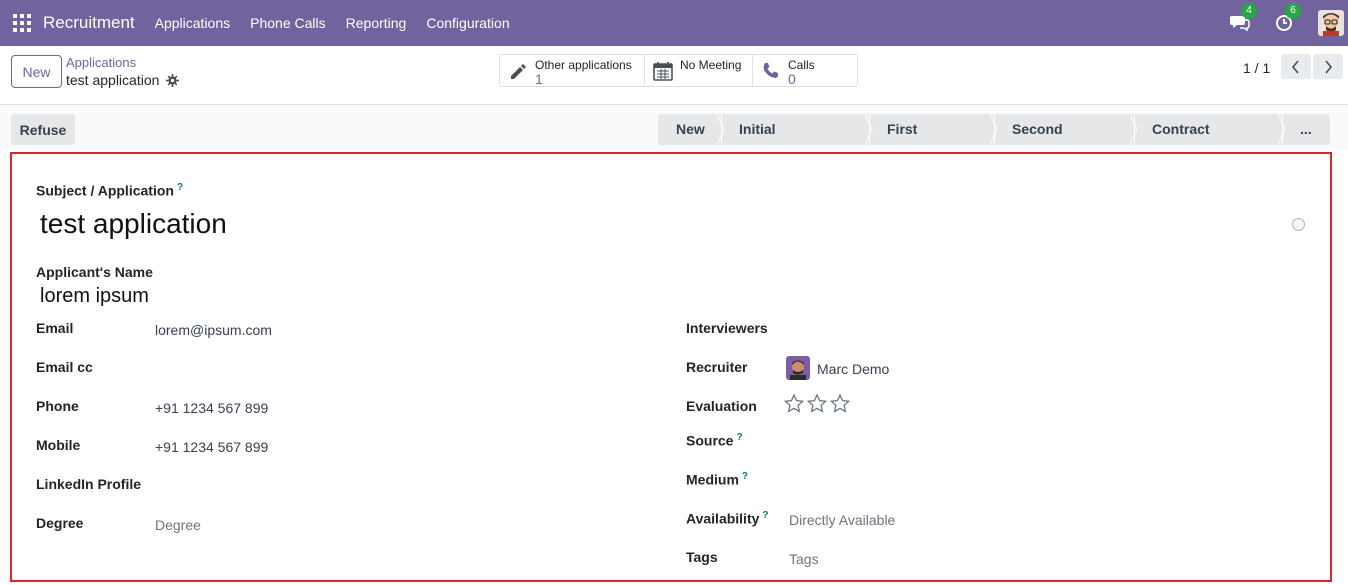 Image resolution: width=1348 pixels, height=585 pixels. I want to click on record-name: test application, so click(113, 80).